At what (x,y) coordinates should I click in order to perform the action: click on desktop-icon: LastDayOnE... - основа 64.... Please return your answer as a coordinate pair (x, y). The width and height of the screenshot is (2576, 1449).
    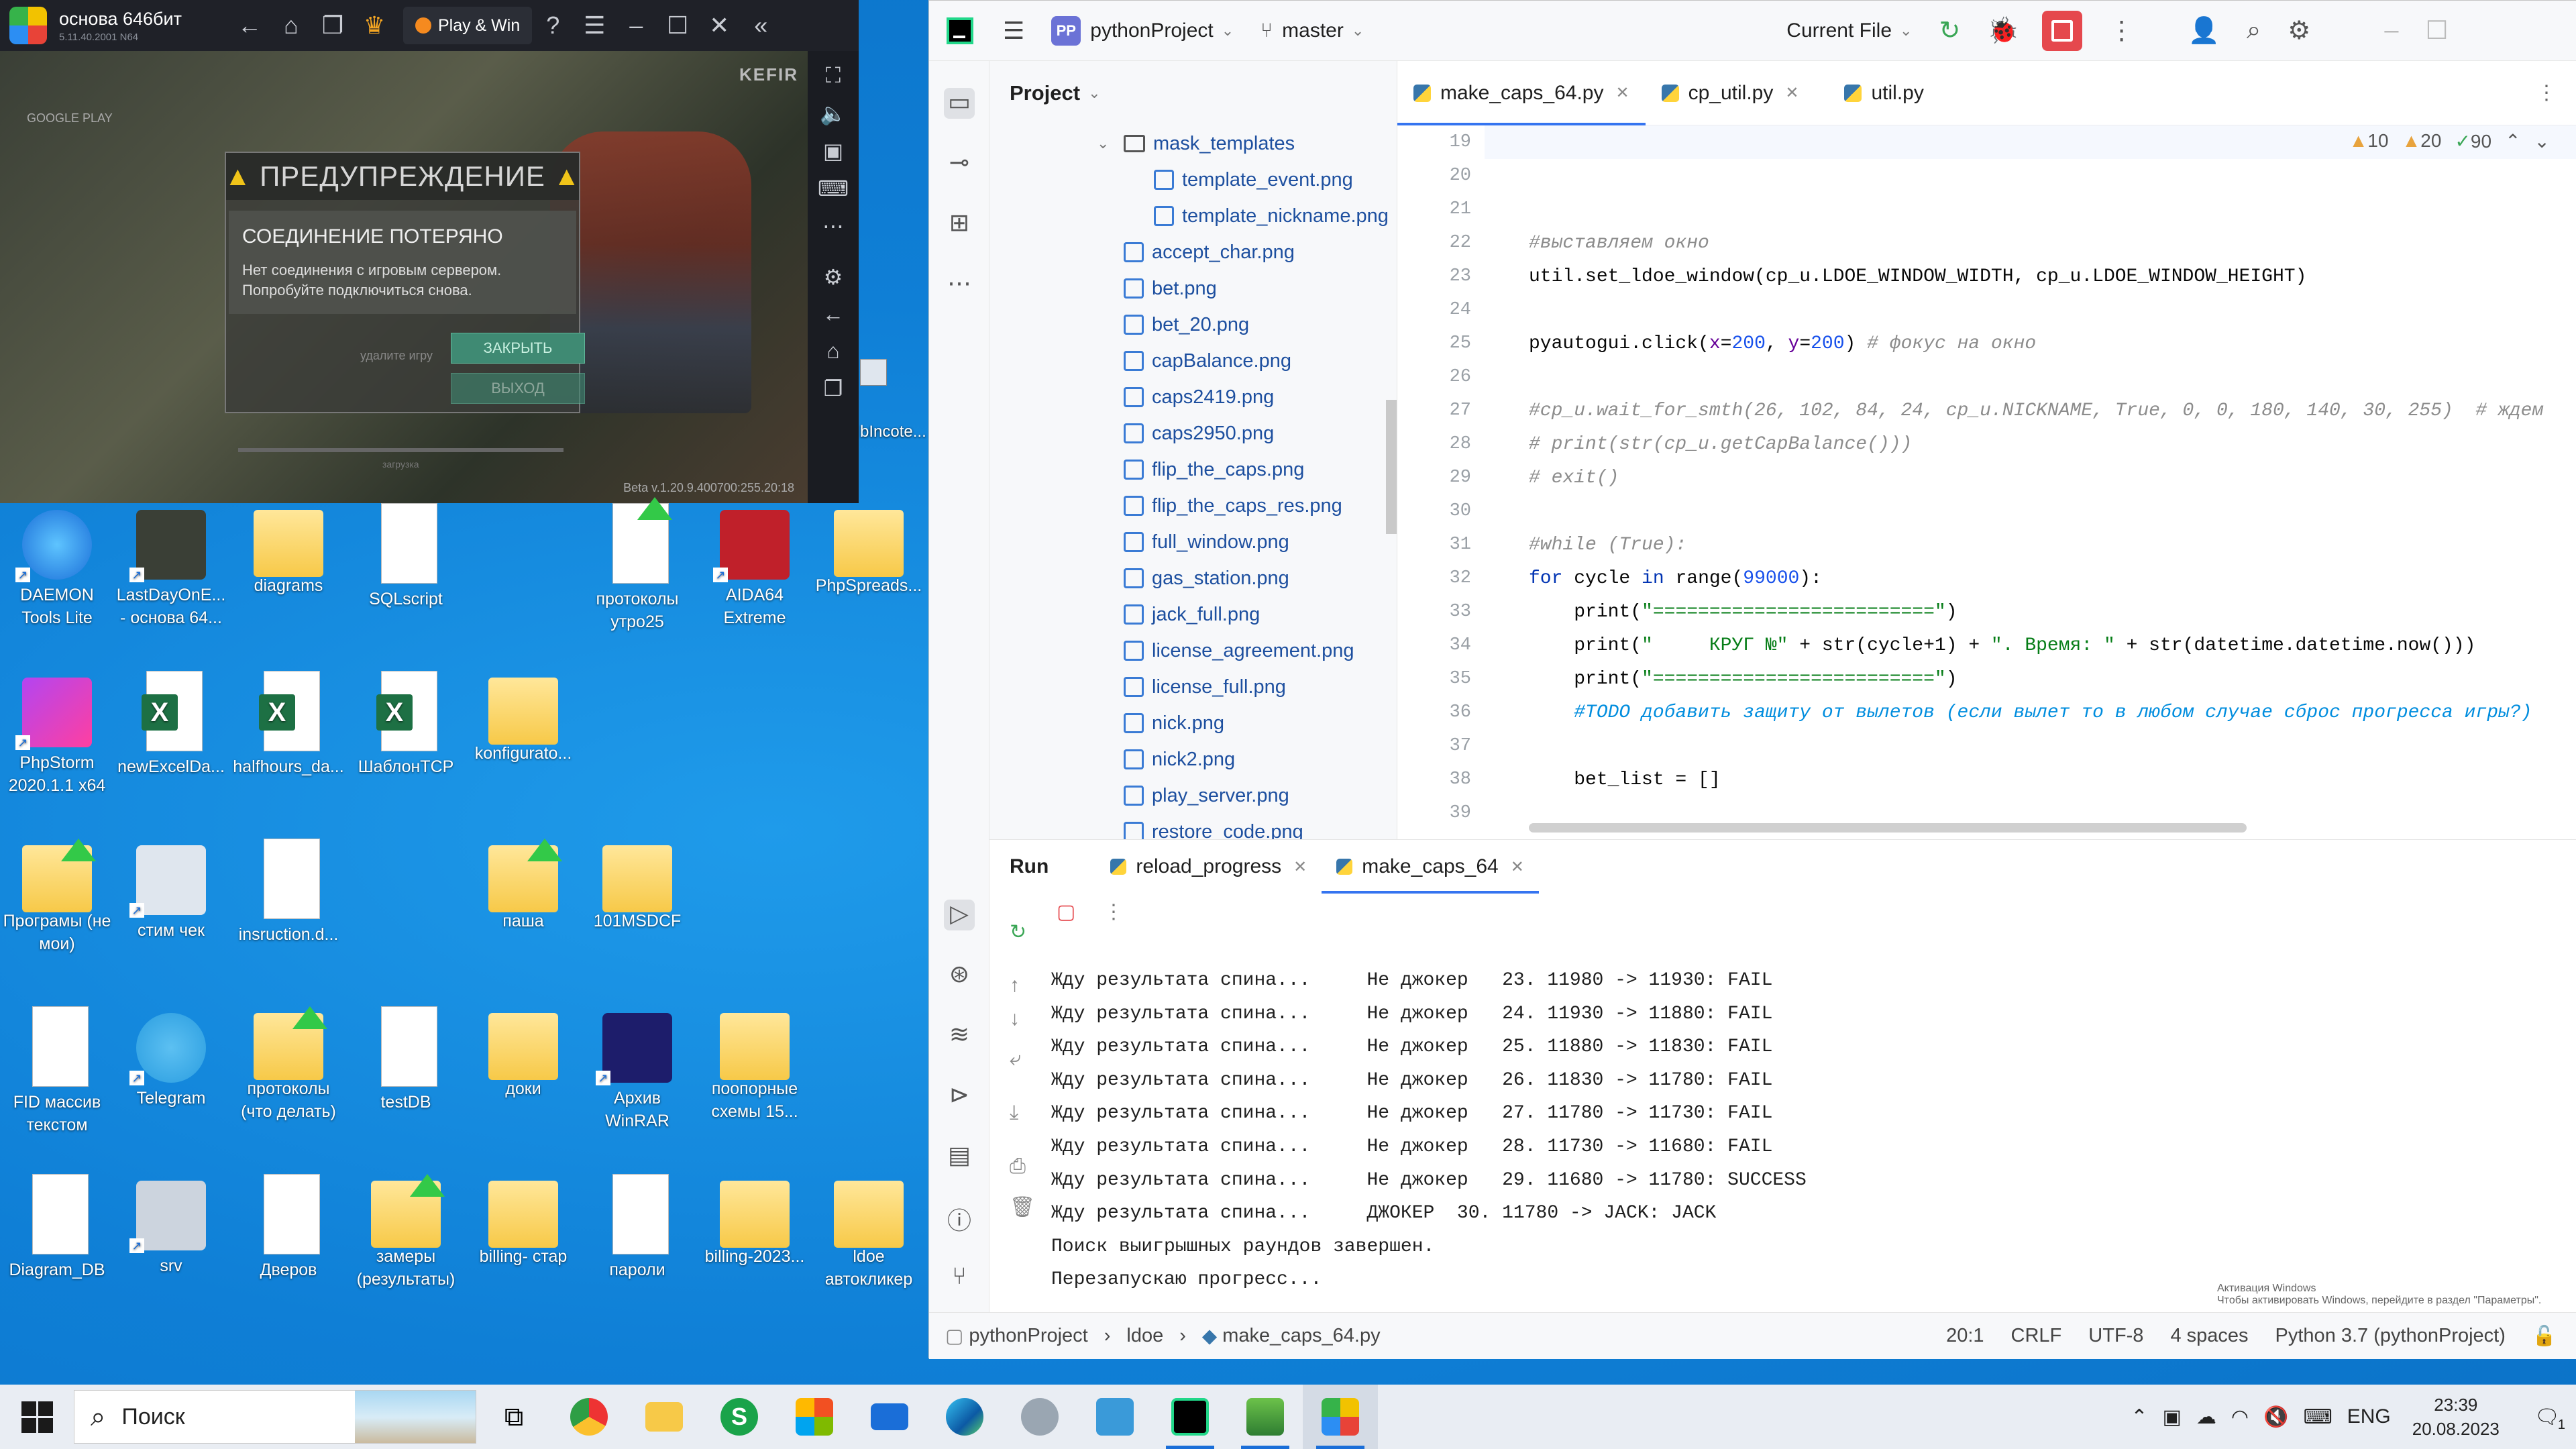
    Looking at the image, I should click on (171, 566).